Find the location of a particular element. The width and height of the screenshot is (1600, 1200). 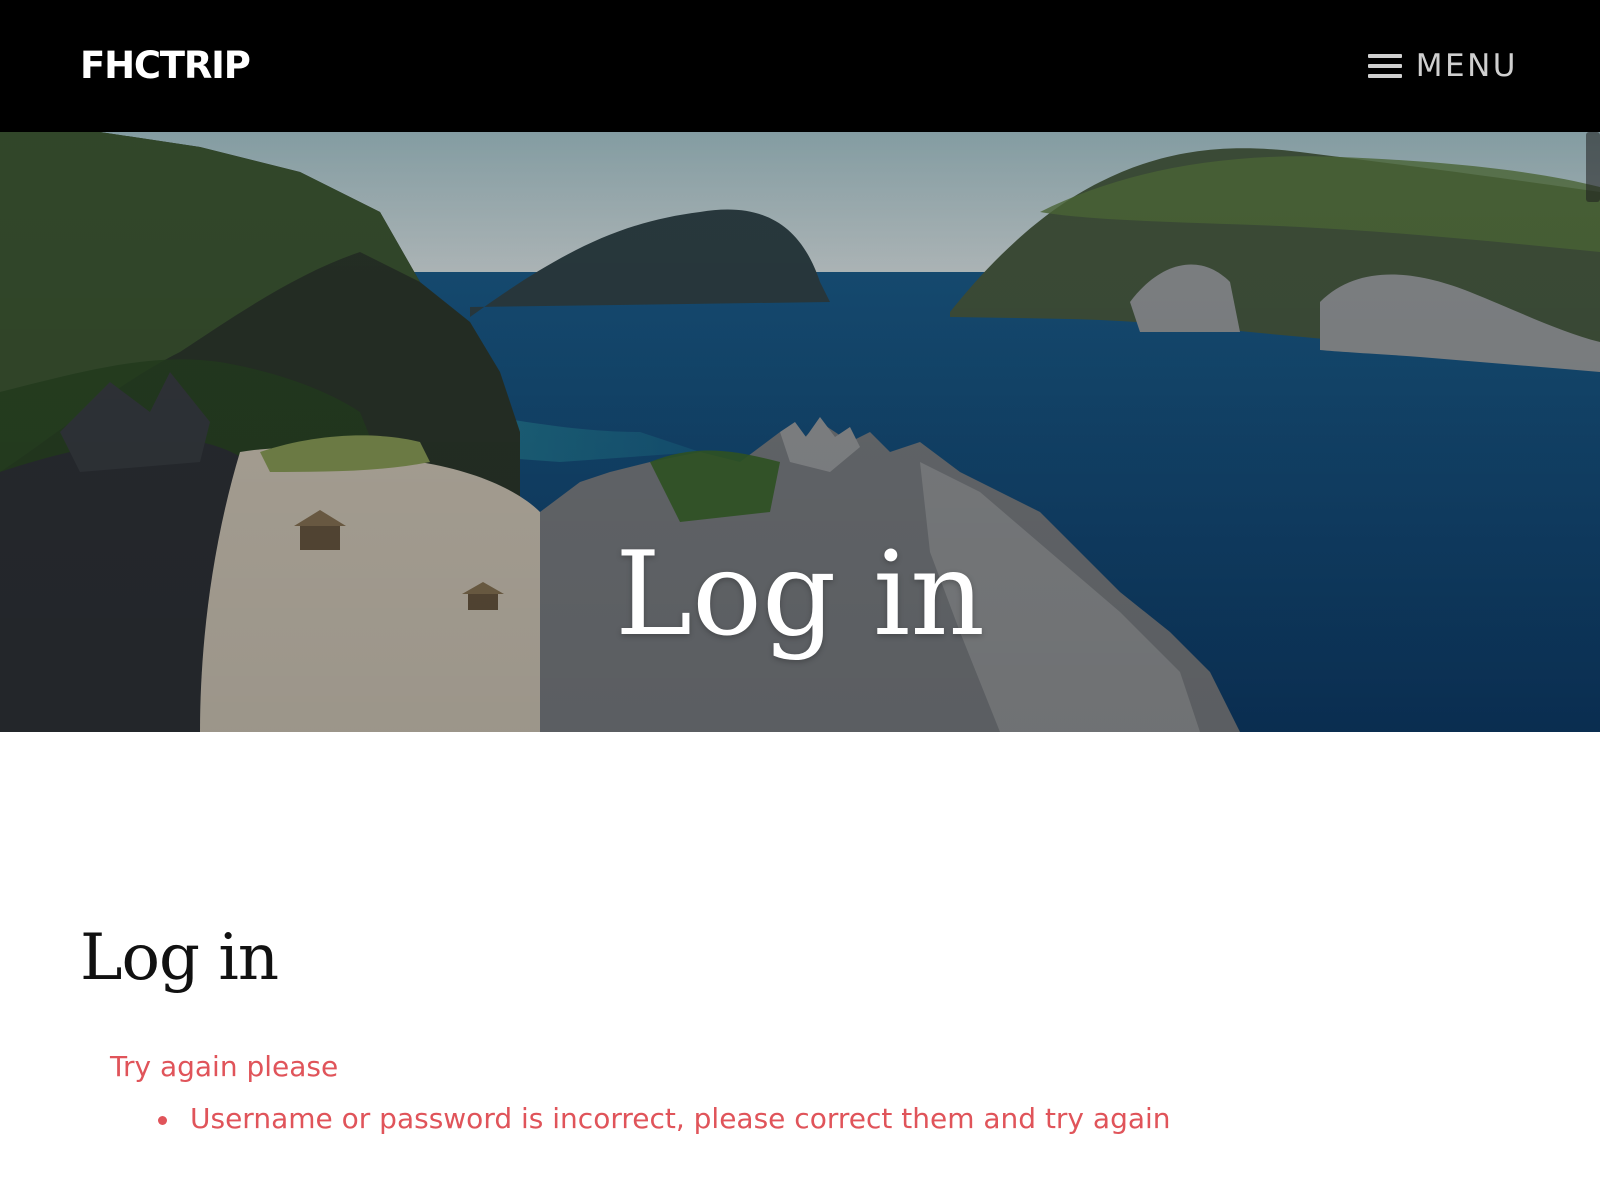

page-title: Log in is located at coordinates (179, 958).